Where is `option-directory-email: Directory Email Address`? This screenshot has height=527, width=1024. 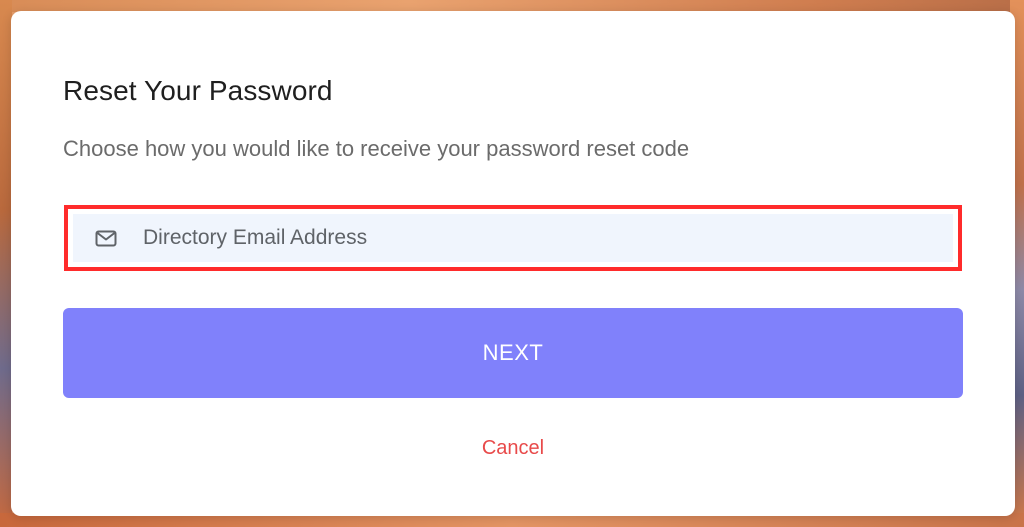
option-directory-email: Directory Email Address is located at coordinates (513, 238).